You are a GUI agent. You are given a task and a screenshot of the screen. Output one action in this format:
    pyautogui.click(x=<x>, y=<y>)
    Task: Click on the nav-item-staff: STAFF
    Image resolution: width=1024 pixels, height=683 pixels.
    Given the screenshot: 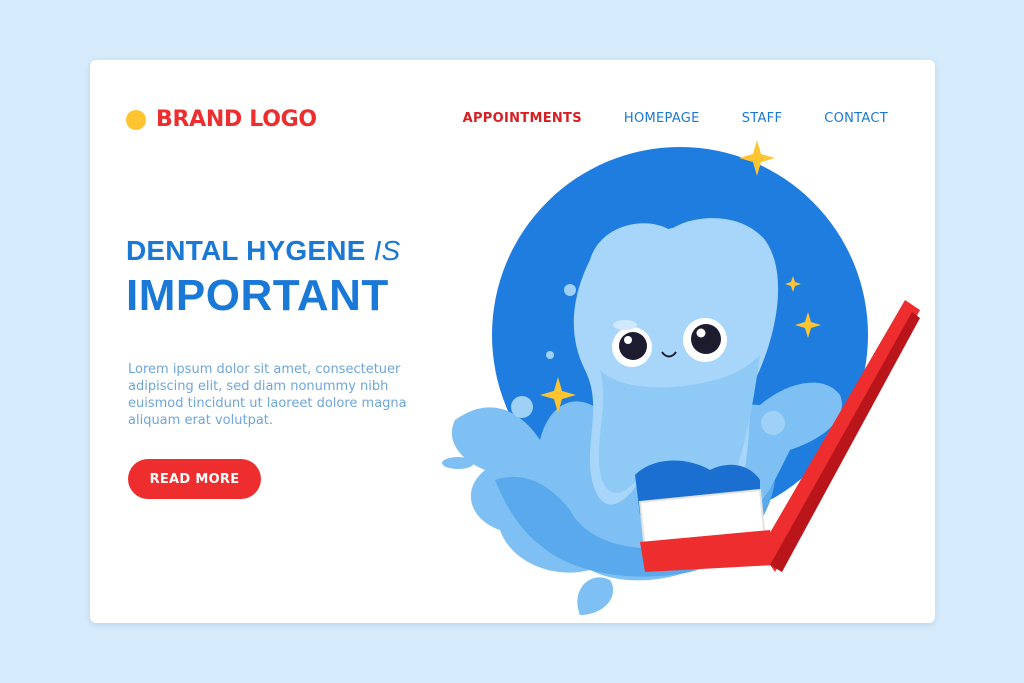 What is the action you would take?
    pyautogui.click(x=762, y=118)
    